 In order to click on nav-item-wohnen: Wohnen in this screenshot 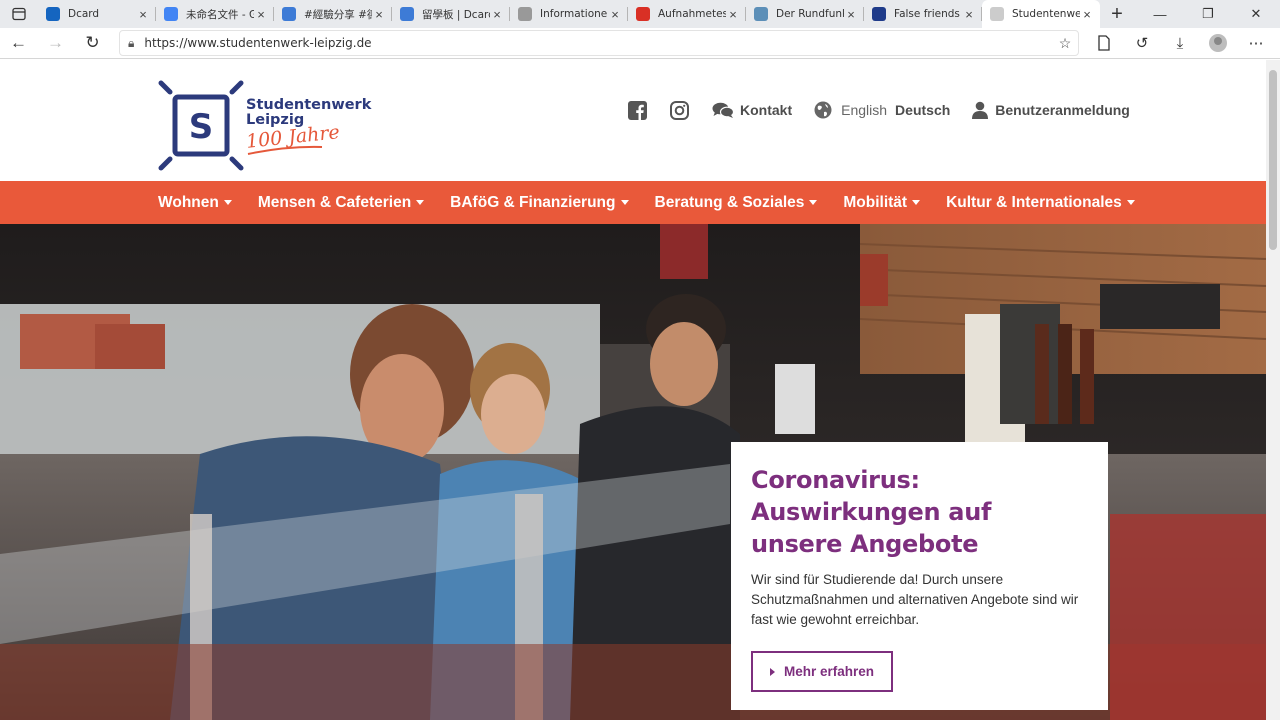, I will do `click(195, 203)`.